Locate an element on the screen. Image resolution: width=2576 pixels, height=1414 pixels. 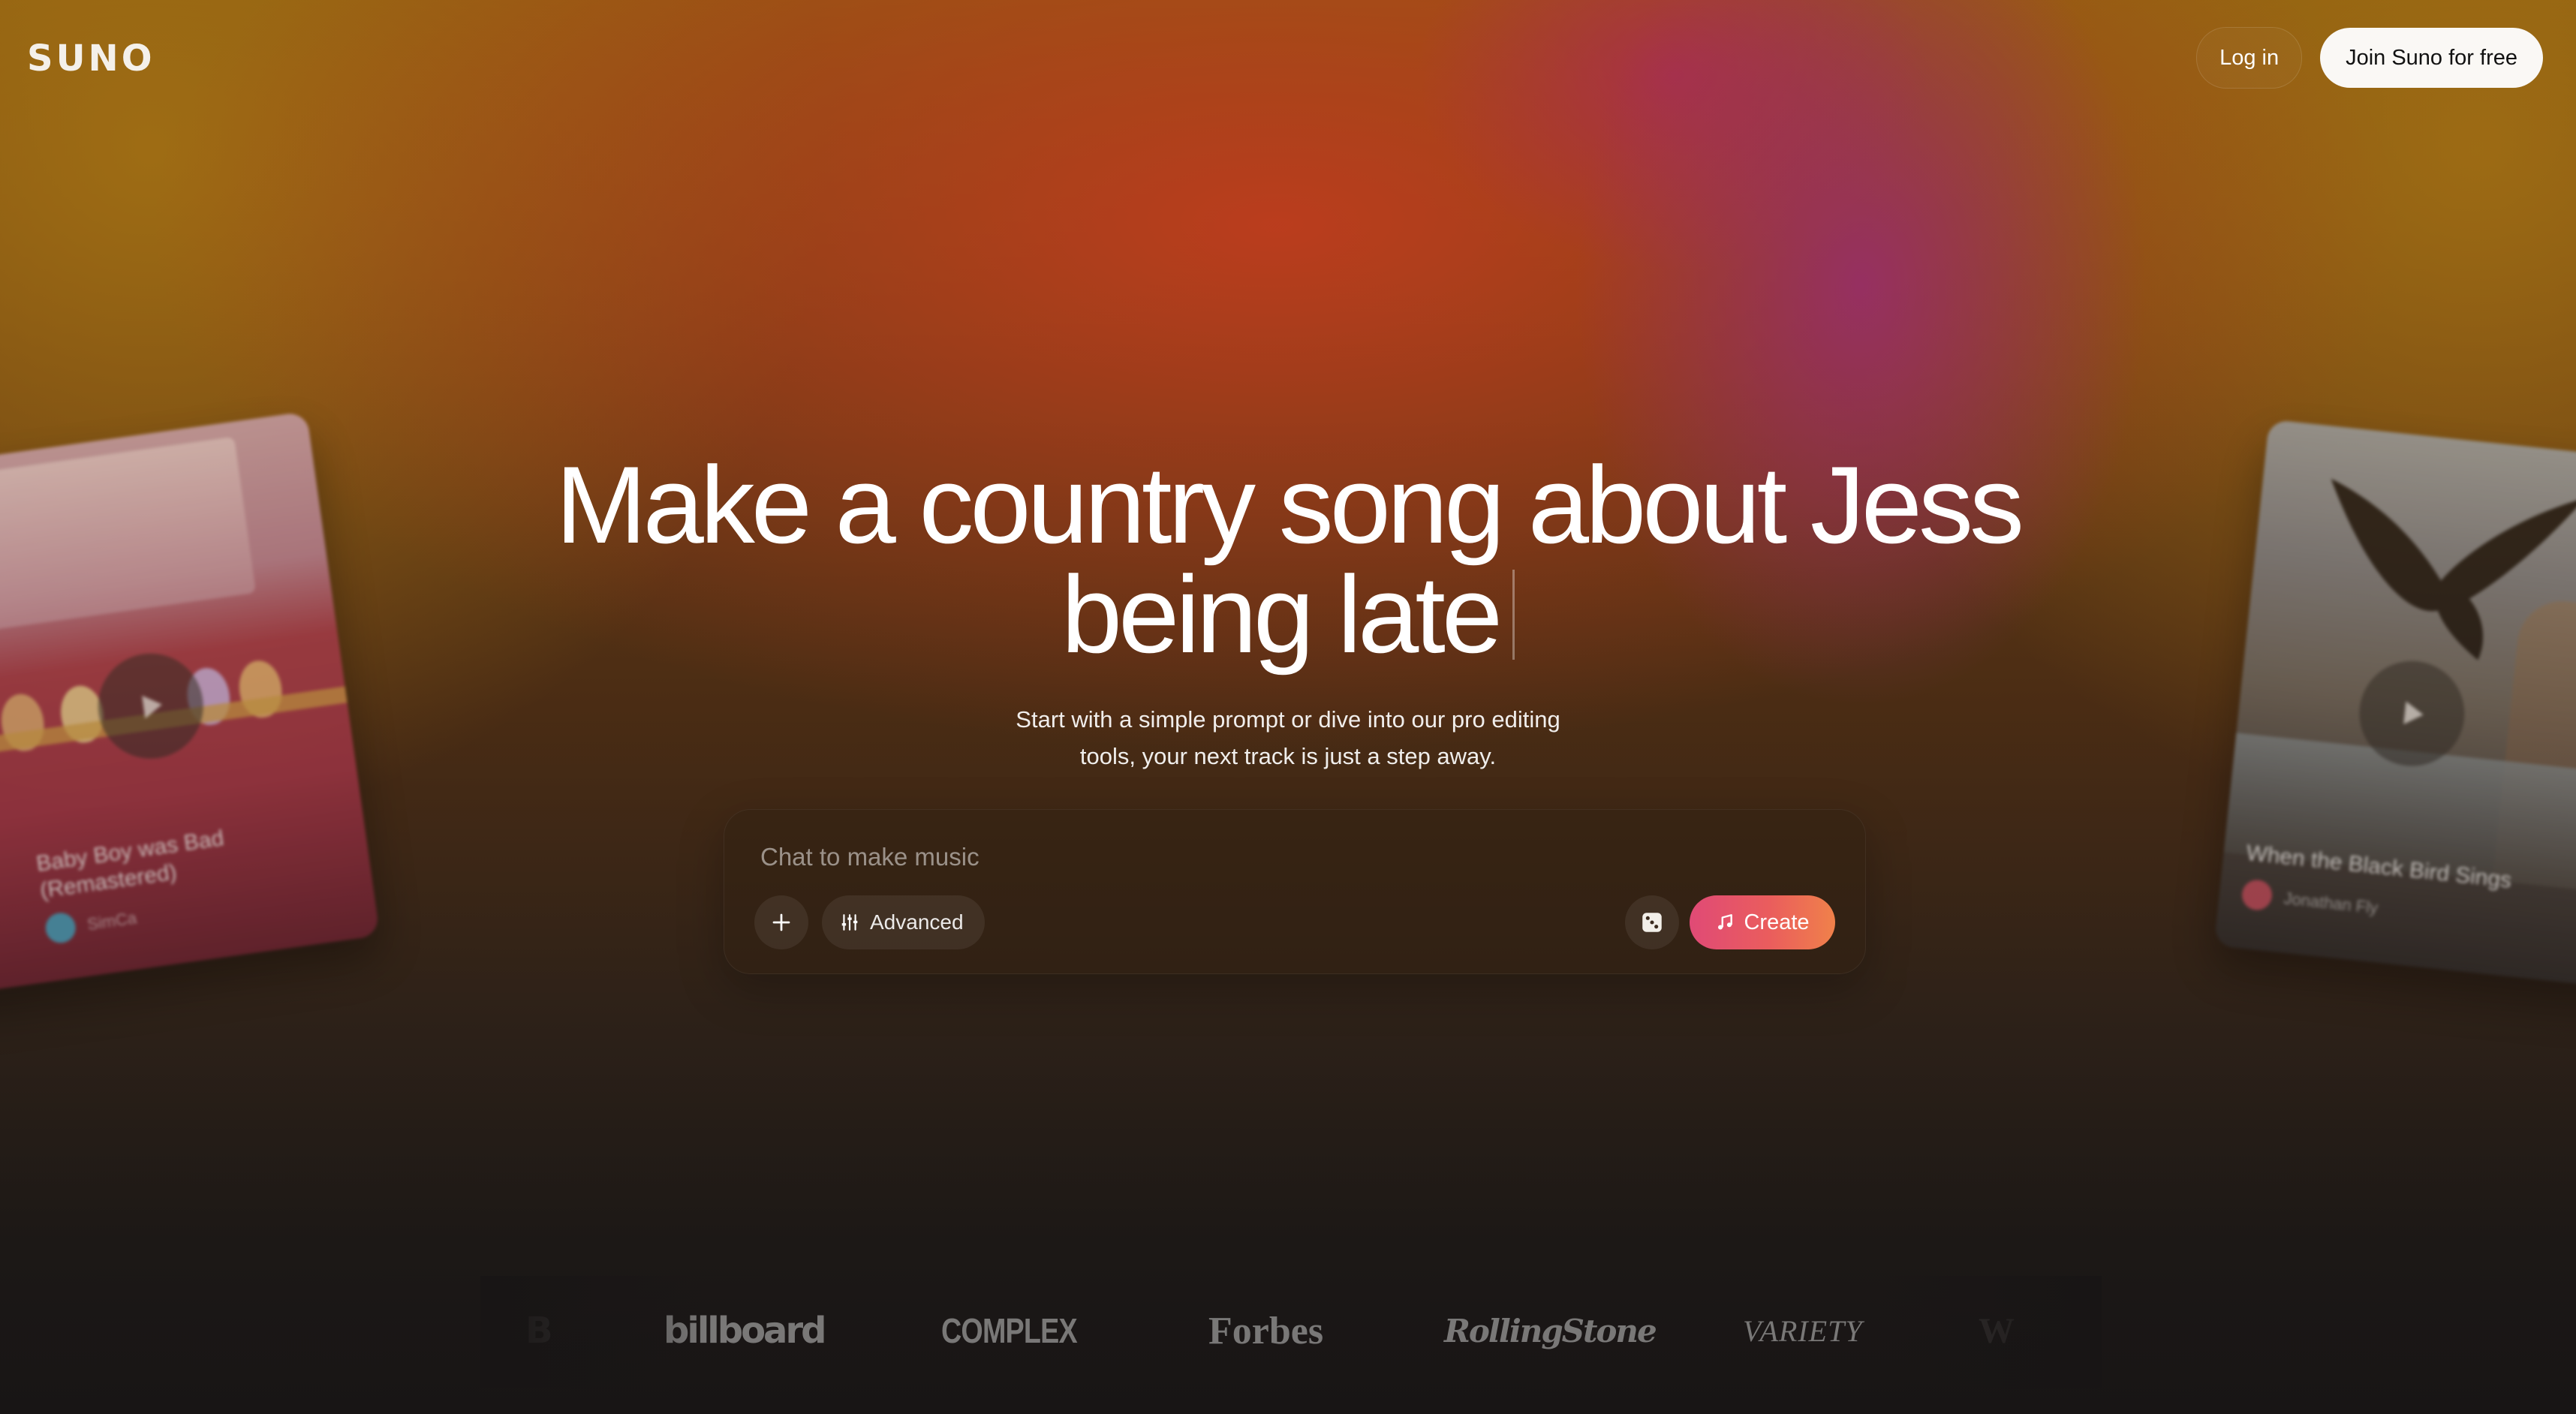
dice-icon is located at coordinates (1652, 923).